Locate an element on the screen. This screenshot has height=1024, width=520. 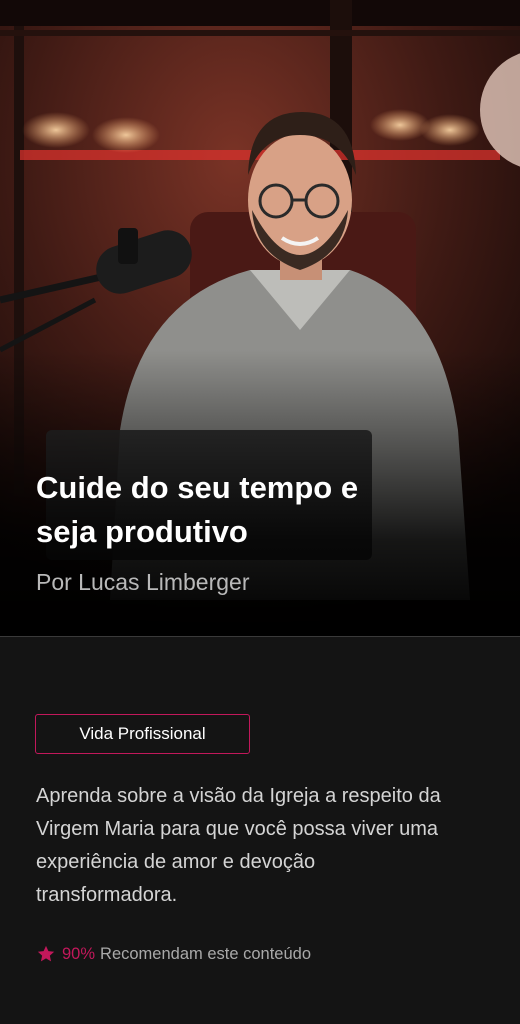
star-icon is located at coordinates (46, 953).